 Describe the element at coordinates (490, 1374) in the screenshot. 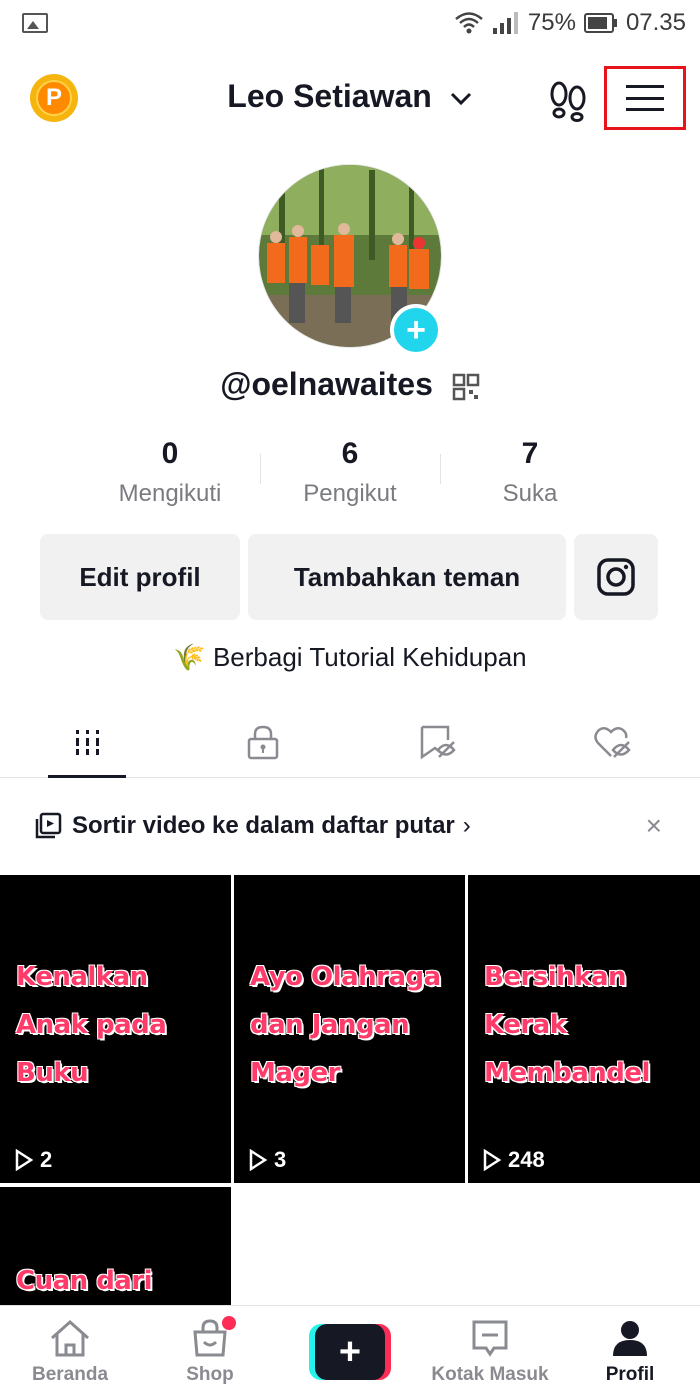

I see `nav-inbox-label: Kotak Masuk` at that location.